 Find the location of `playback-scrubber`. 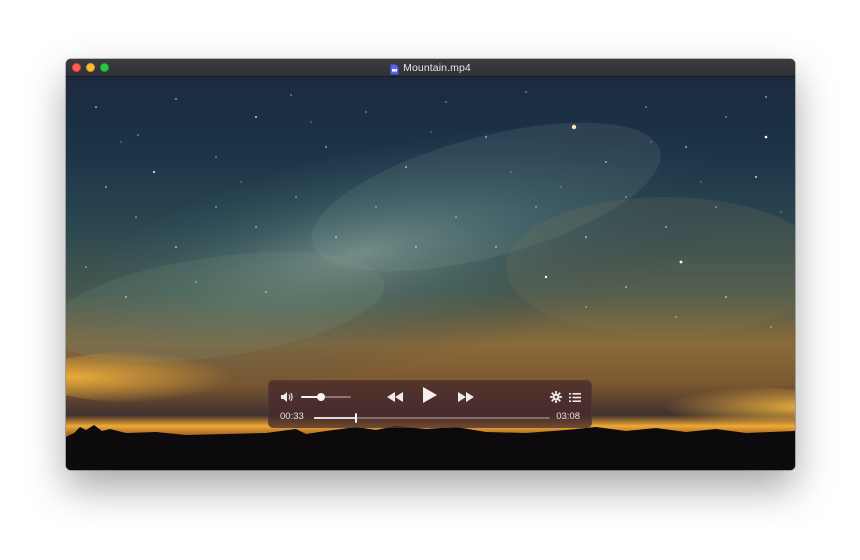

playback-scrubber is located at coordinates (432, 418).